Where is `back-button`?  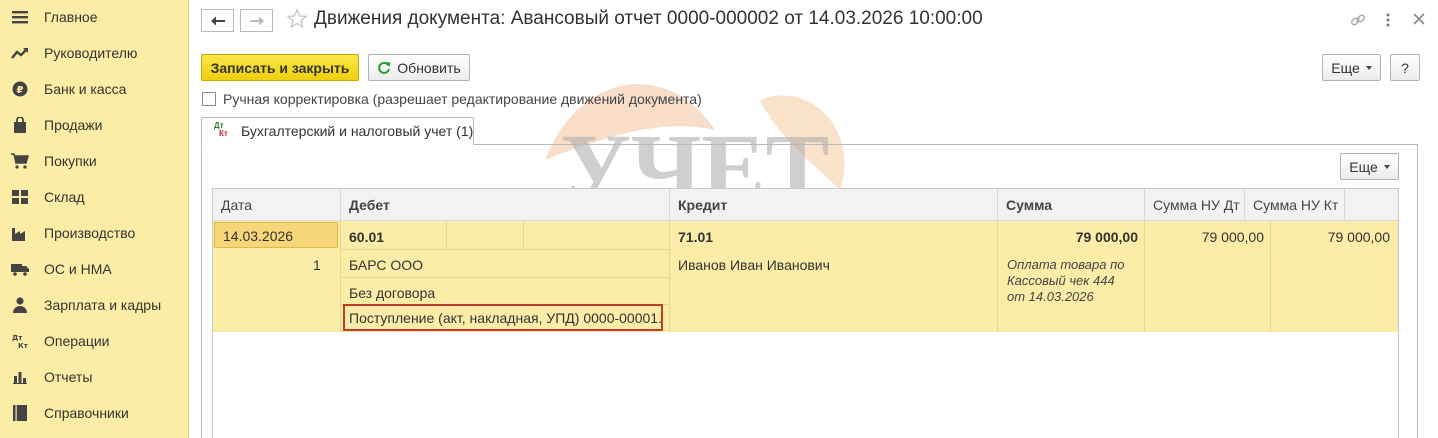 back-button is located at coordinates (217, 20).